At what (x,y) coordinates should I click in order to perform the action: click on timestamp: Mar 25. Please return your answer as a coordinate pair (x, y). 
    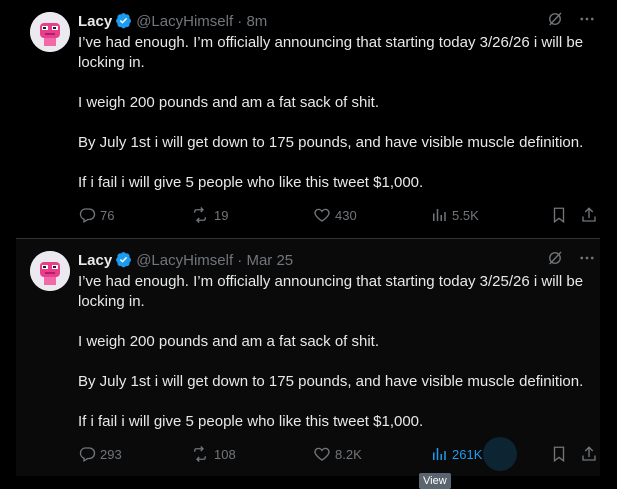
    Looking at the image, I should click on (269, 260).